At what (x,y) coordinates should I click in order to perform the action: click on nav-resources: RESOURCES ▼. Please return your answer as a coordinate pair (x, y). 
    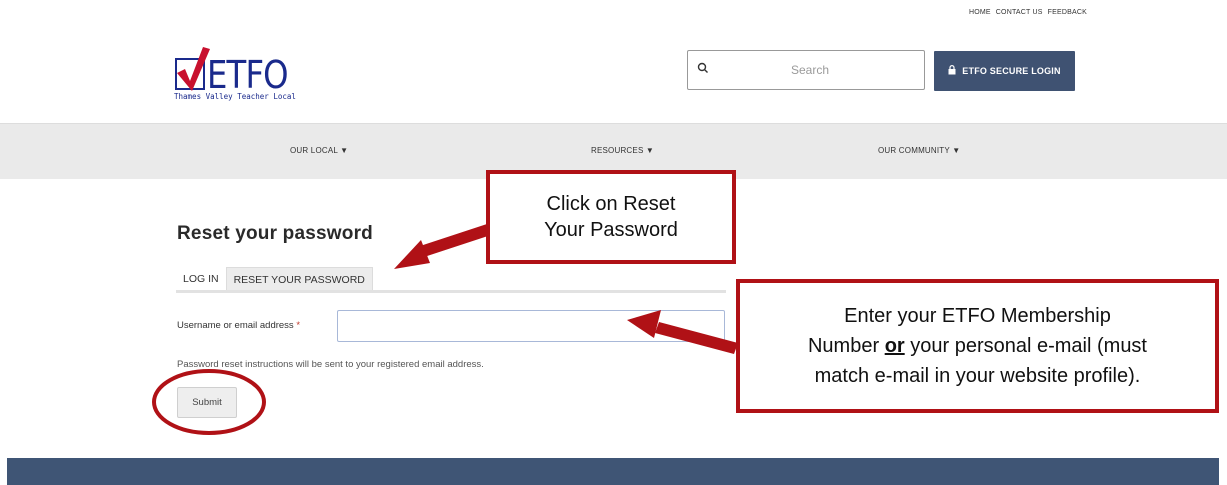
    Looking at the image, I should click on (622, 150).